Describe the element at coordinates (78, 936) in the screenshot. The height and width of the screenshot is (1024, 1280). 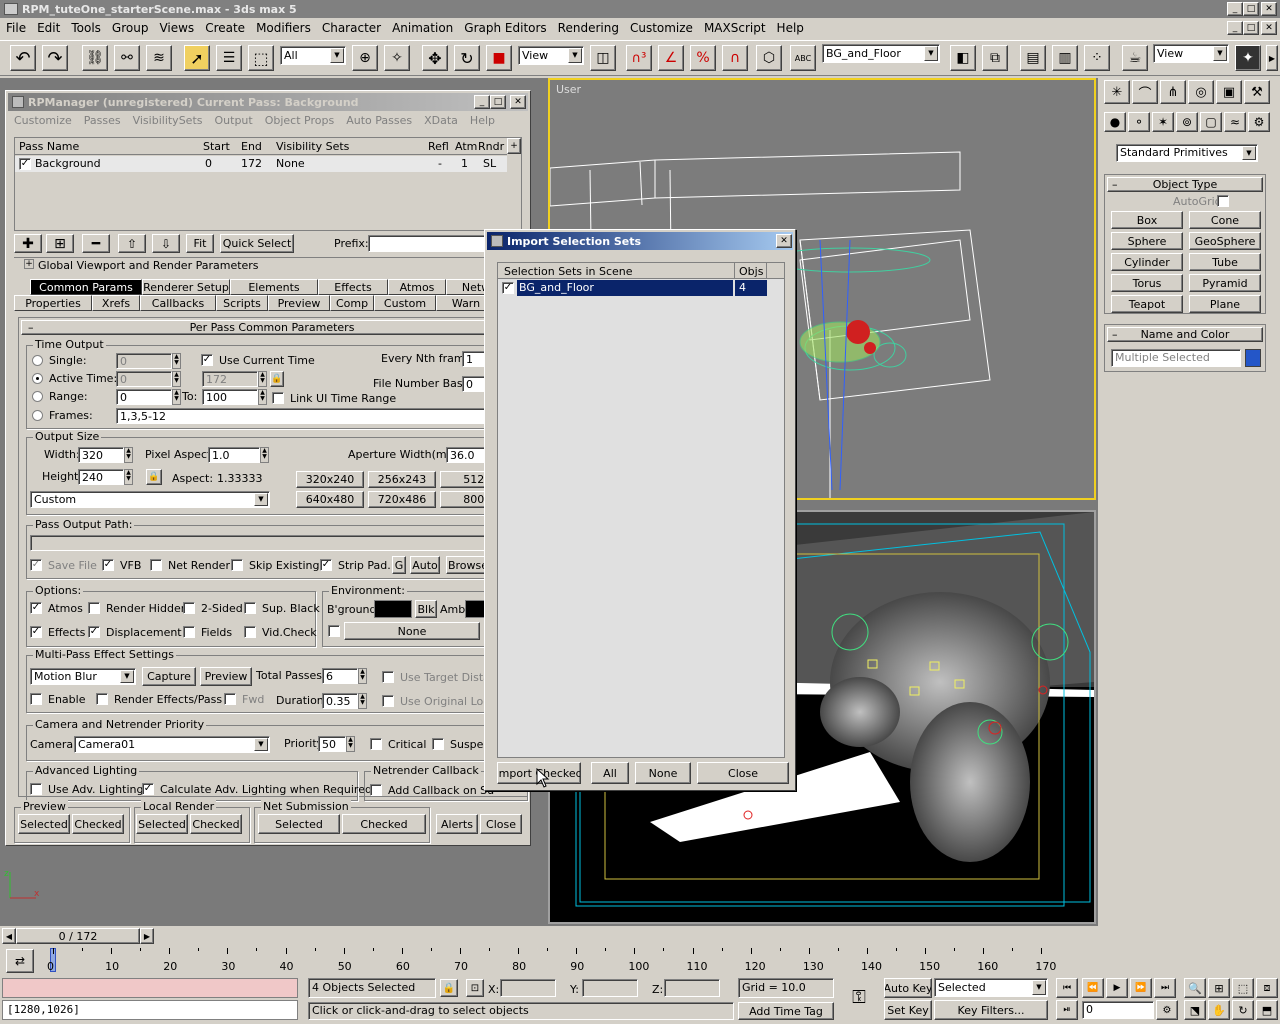
I see `time-slider-thumb: 0 / 172` at that location.